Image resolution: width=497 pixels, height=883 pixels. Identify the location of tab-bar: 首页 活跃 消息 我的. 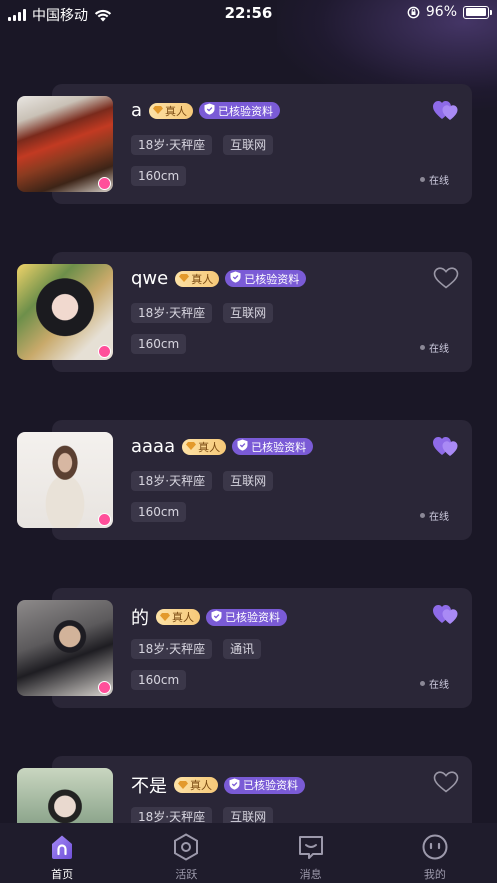
(248, 853).